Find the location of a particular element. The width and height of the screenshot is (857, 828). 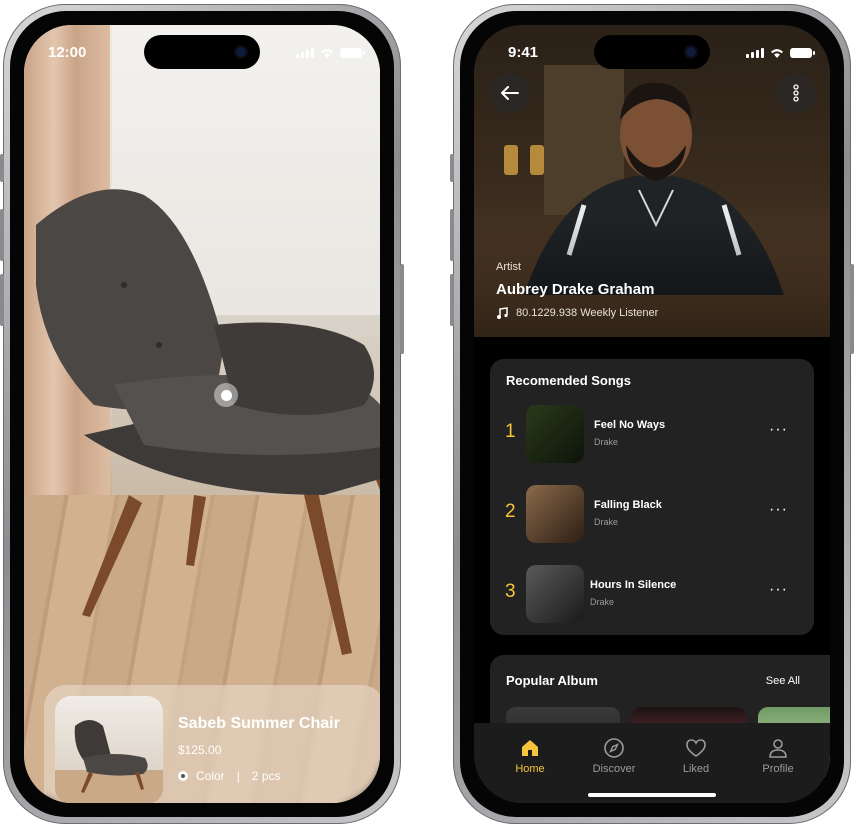

tab-bar: Home Discover Liked Profile is located at coordinates (652, 763).